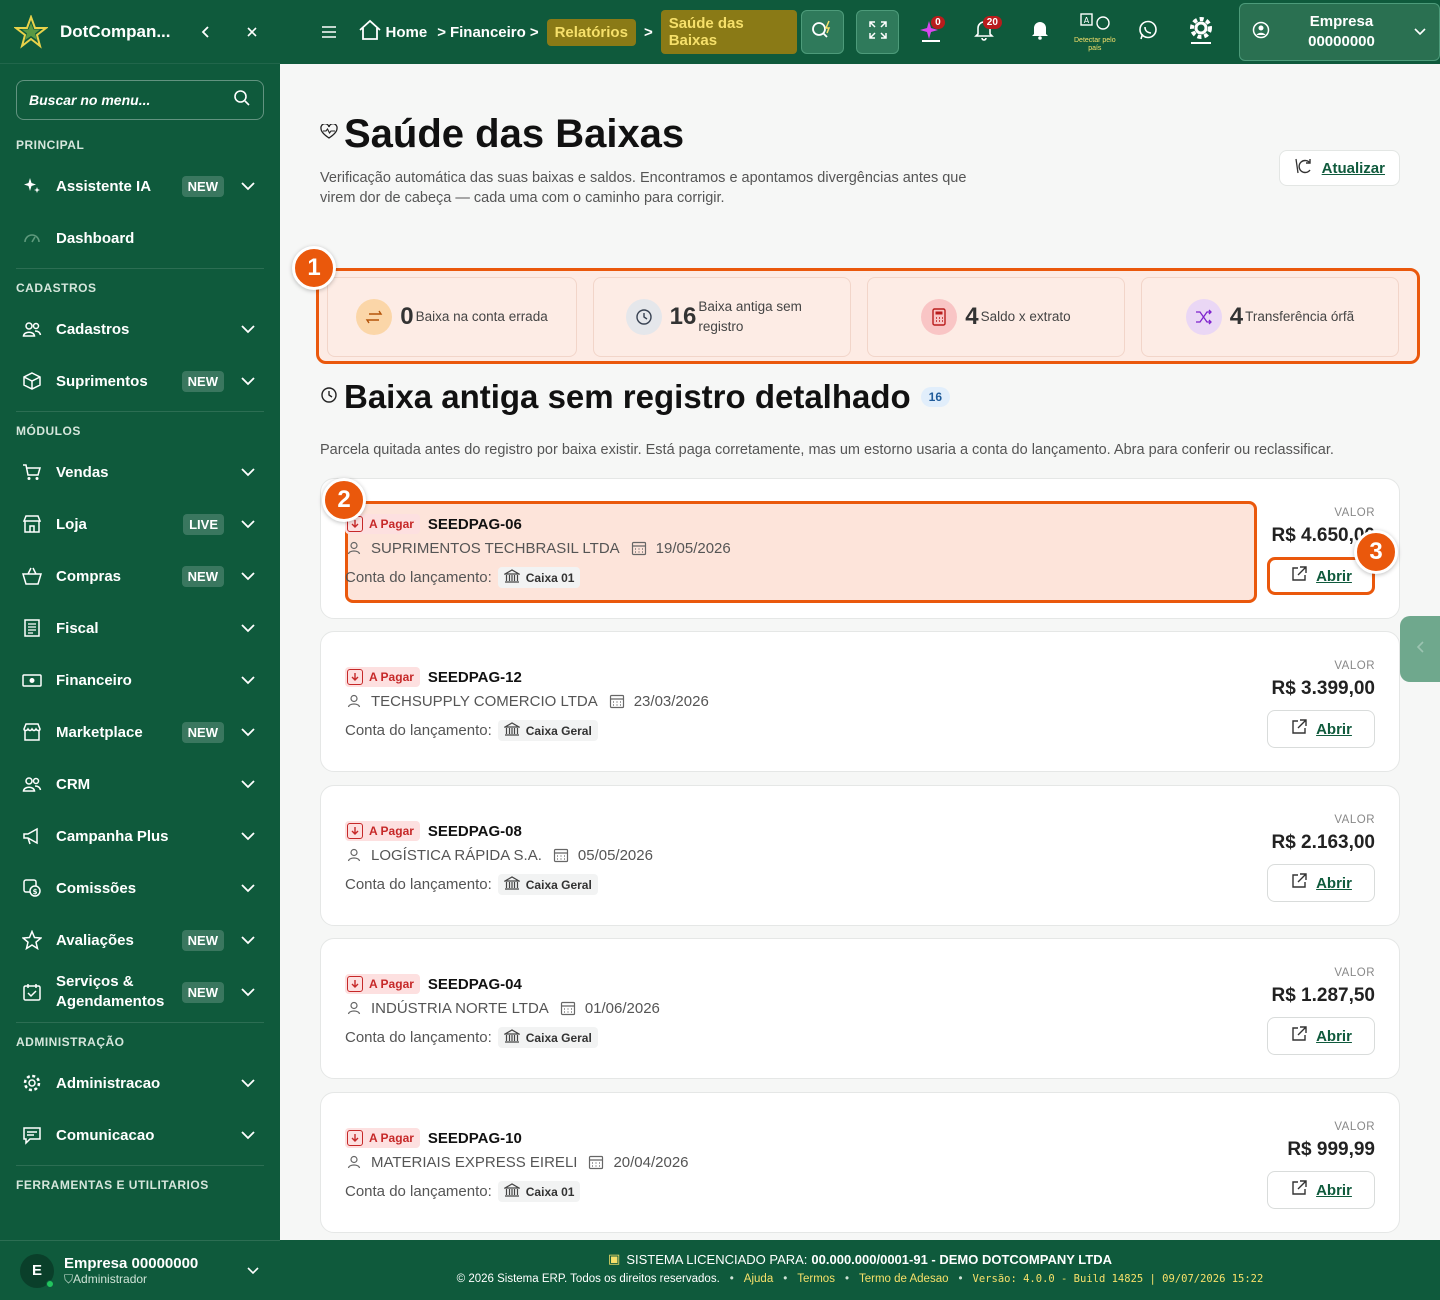  I want to click on whatsapp-button, so click(1147, 32).